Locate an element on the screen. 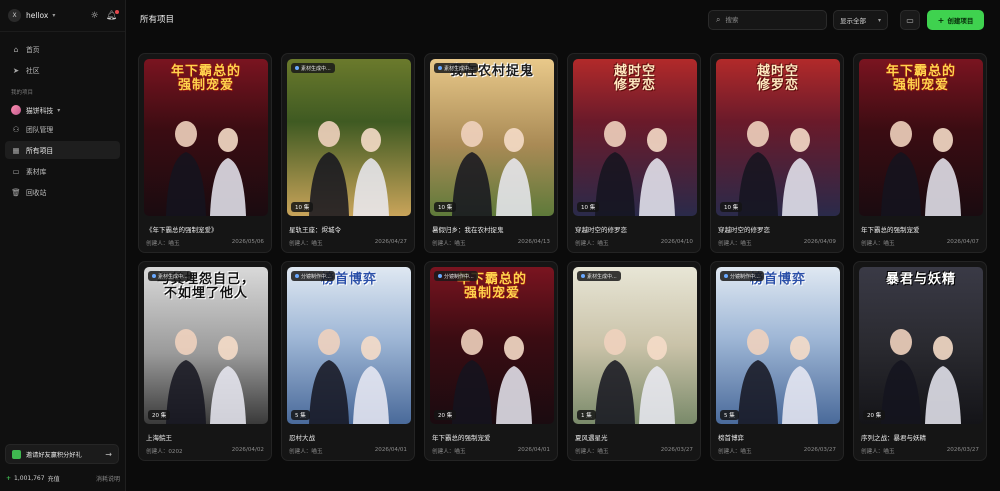 This screenshot has height=491, width=1000. avatar: X is located at coordinates (14, 15).